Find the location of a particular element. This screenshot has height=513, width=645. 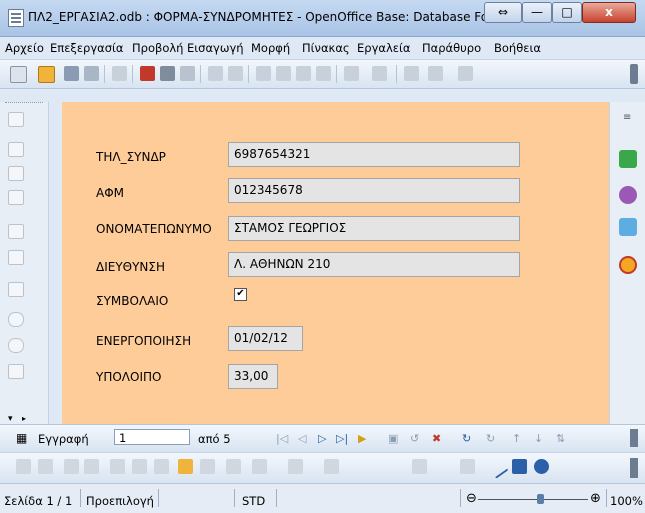

align-icon is located at coordinates (295, 466).